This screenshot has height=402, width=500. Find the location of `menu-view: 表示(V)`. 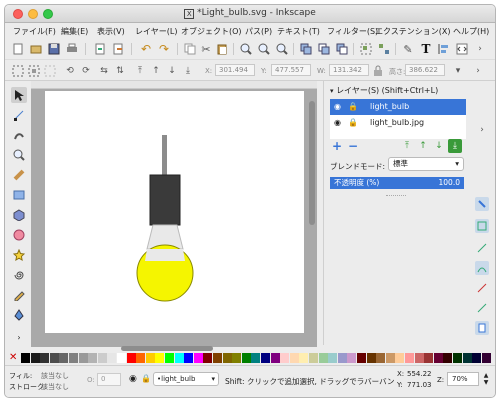

menu-view: 表示(V) is located at coordinates (111, 31).